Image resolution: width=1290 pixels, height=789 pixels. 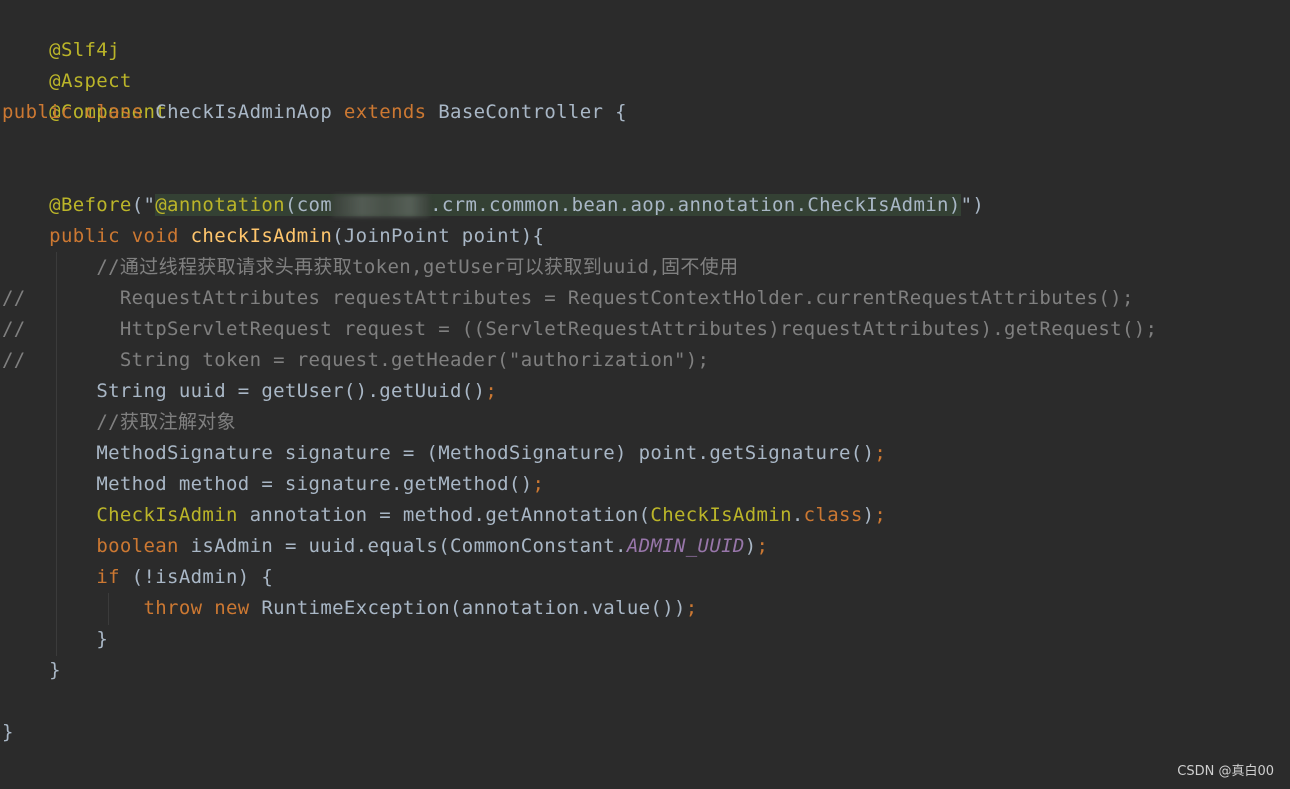 What do you see at coordinates (438, 236) in the screenshot?
I see `method-params: (JoinPoint point){` at bounding box center [438, 236].